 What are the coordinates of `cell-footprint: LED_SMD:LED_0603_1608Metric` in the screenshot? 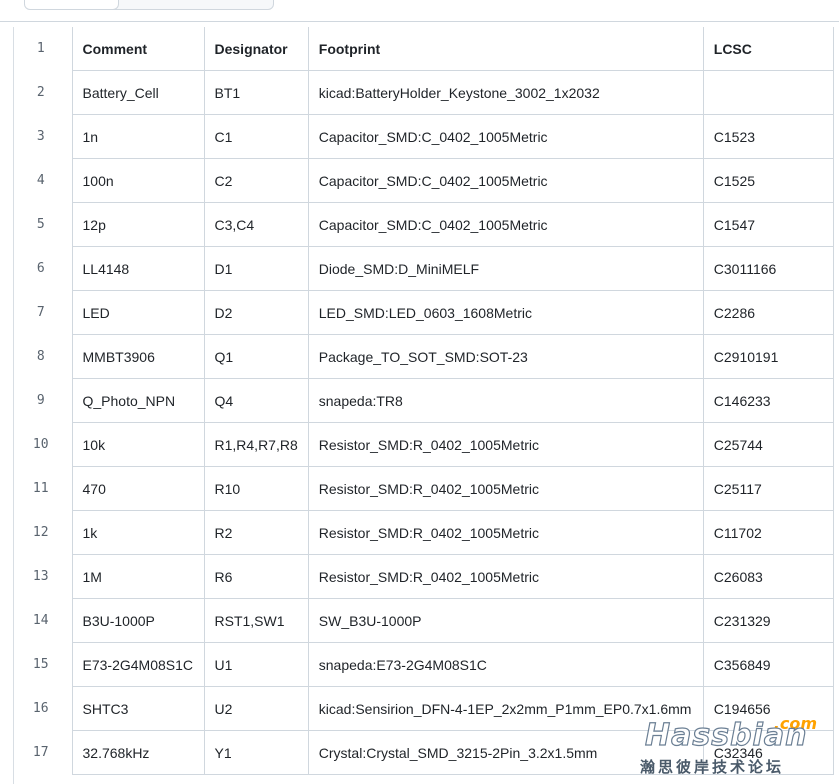 It's located at (506, 312).